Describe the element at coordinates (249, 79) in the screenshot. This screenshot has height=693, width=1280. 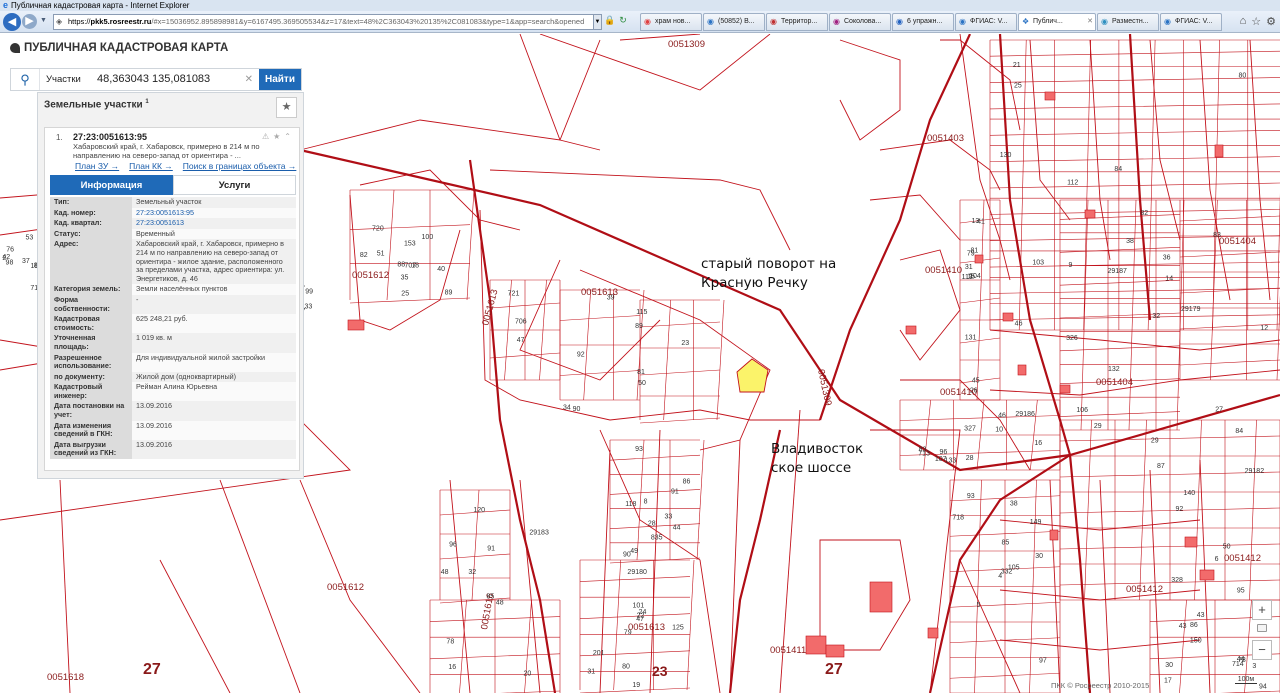
I see `clear-search-icon: ✕` at that location.